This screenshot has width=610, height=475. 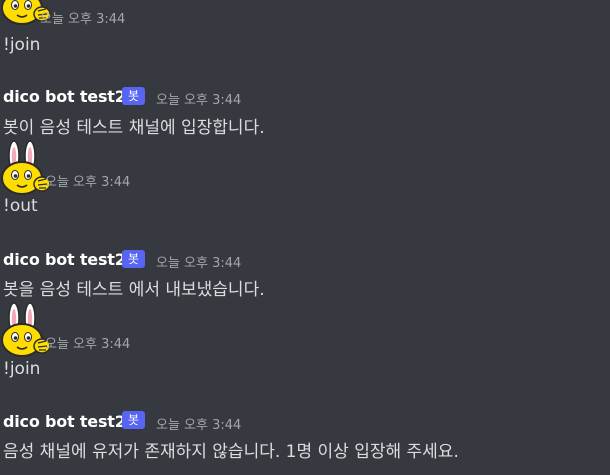 What do you see at coordinates (134, 128) in the screenshot?
I see `message-content: 봇이 음성 테스트 채널에 입장합니다.` at bounding box center [134, 128].